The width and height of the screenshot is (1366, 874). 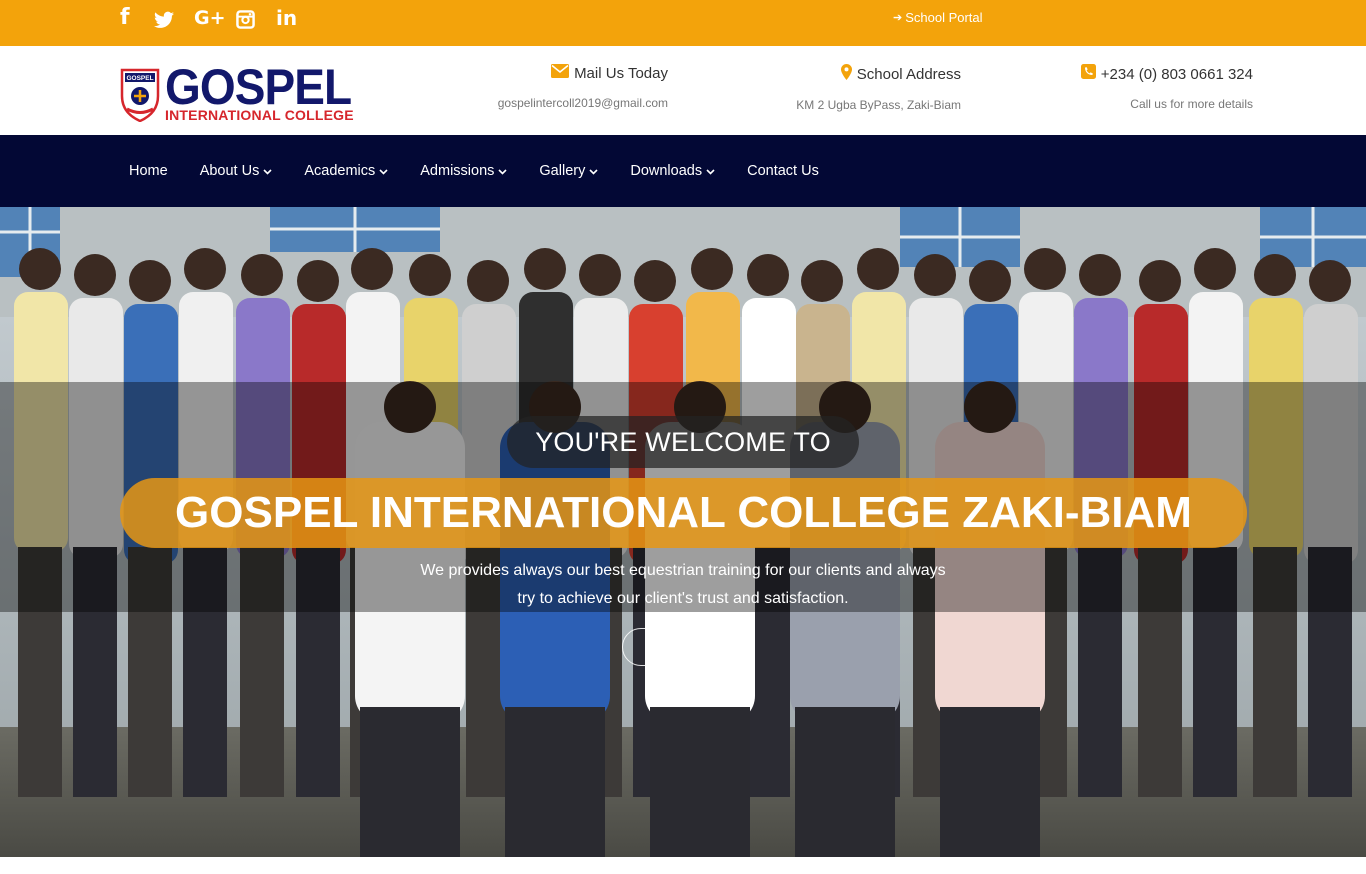 I want to click on social-links: f G+ in, so click(x=218, y=18).